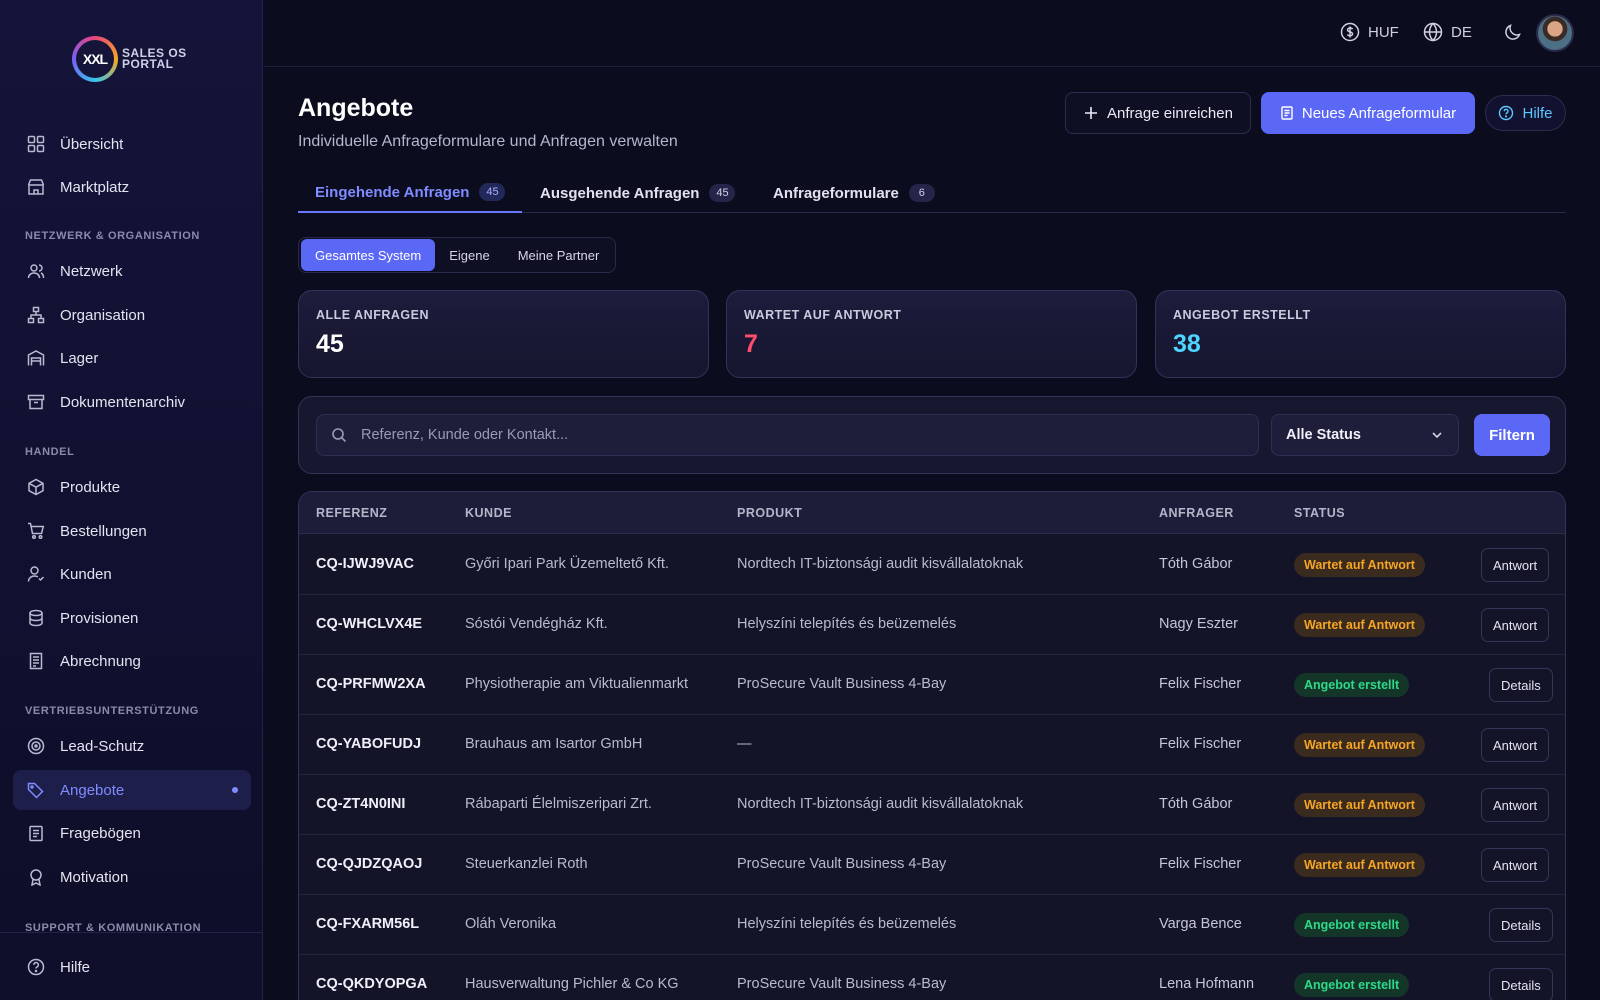 Image resolution: width=1600 pixels, height=1000 pixels. I want to click on chevron-down-icon, so click(1437, 435).